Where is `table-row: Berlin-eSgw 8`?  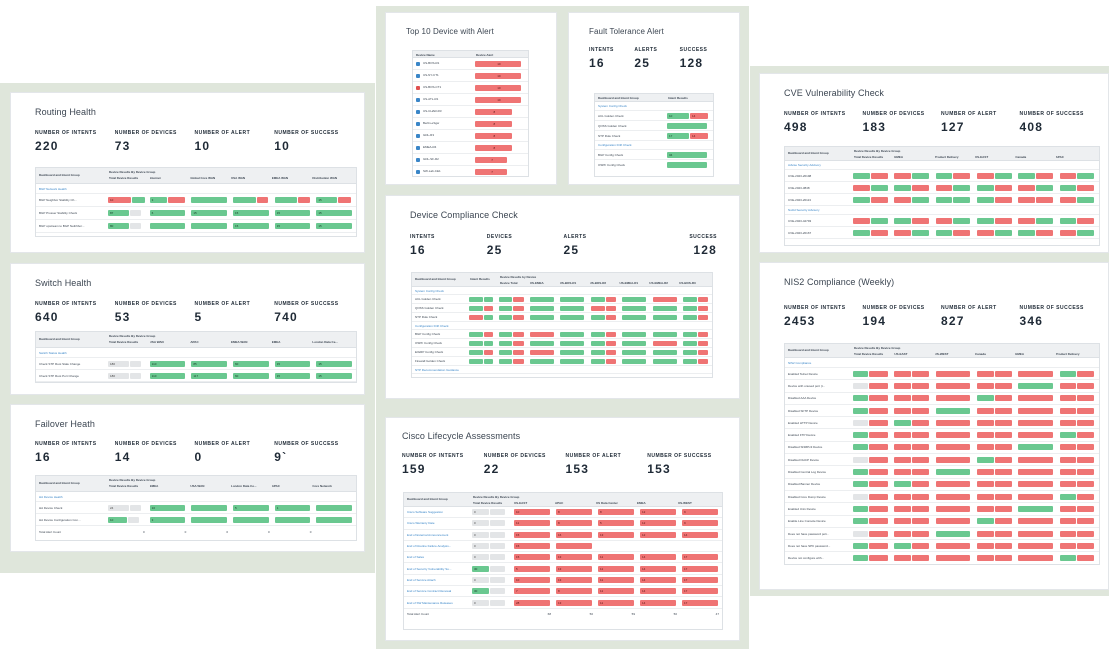 table-row: Berlin-eSgw 8 is located at coordinates (470, 124).